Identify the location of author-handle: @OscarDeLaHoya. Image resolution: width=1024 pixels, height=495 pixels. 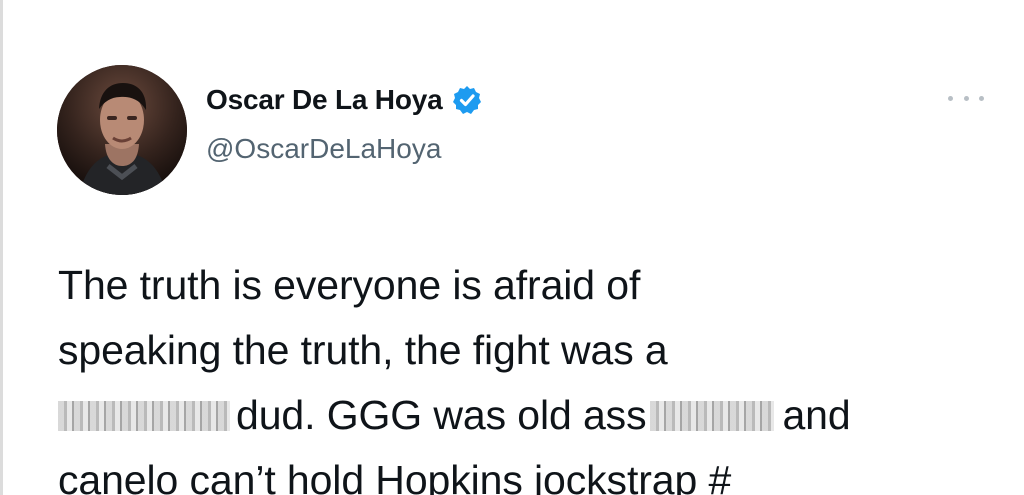
(323, 149).